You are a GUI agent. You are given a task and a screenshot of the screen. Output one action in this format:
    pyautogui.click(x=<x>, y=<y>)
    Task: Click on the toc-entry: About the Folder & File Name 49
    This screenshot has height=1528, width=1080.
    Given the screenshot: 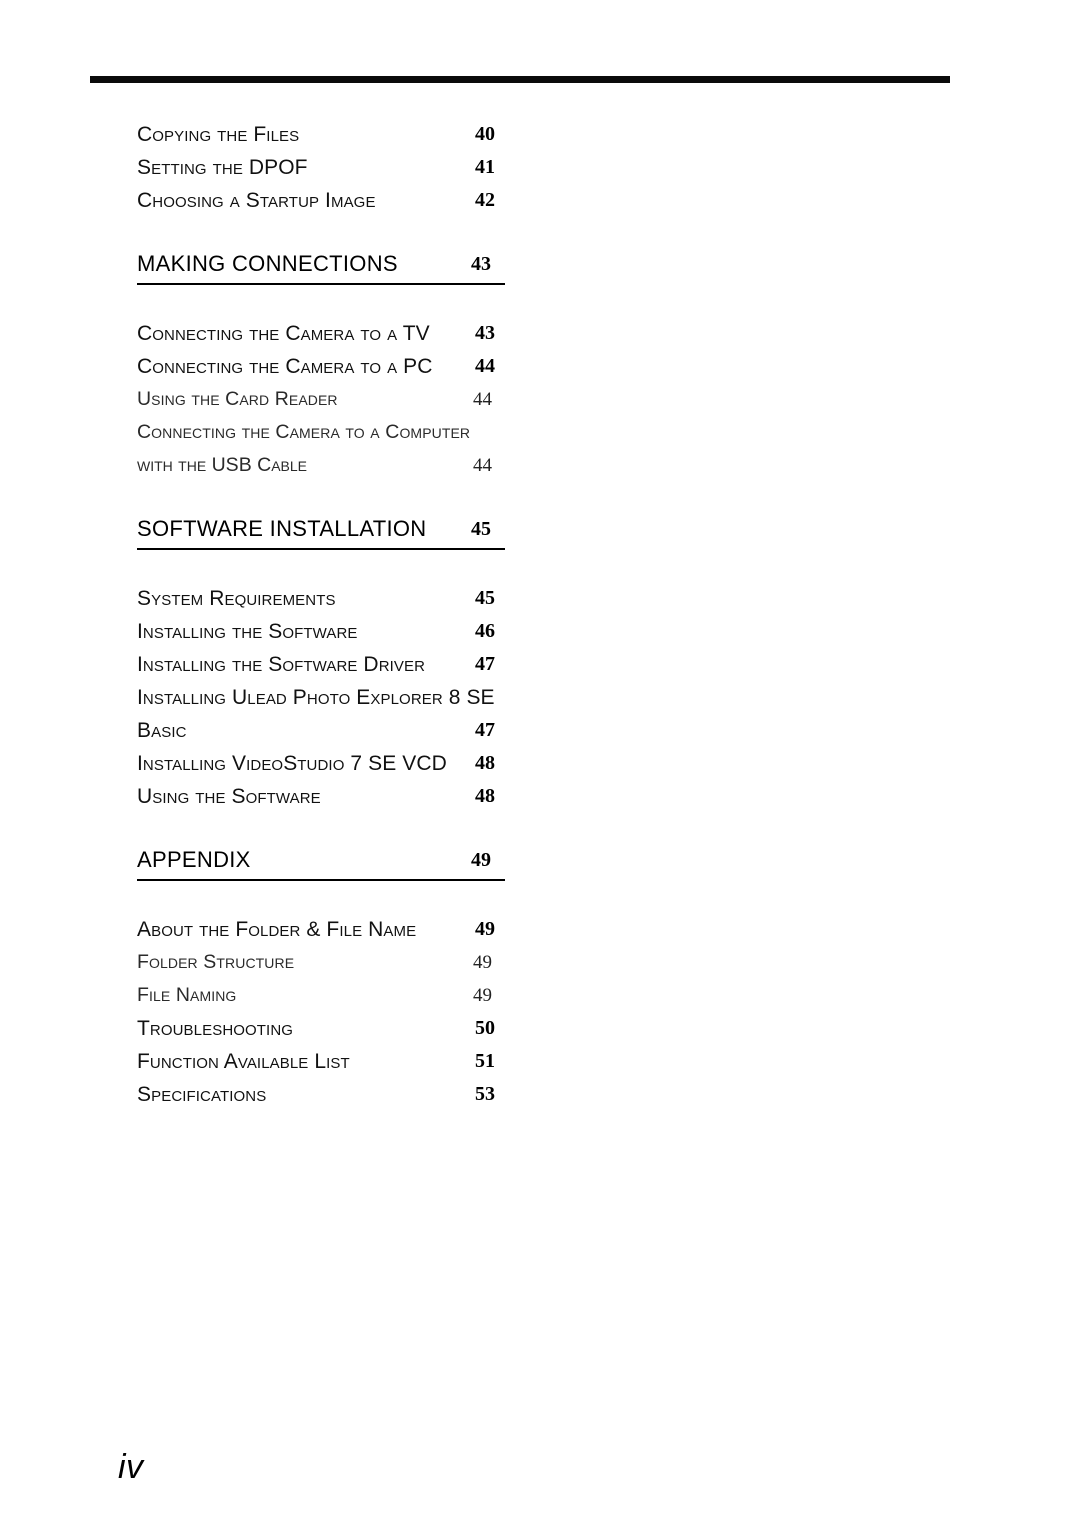 What is the action you would take?
    pyautogui.click(x=323, y=929)
    